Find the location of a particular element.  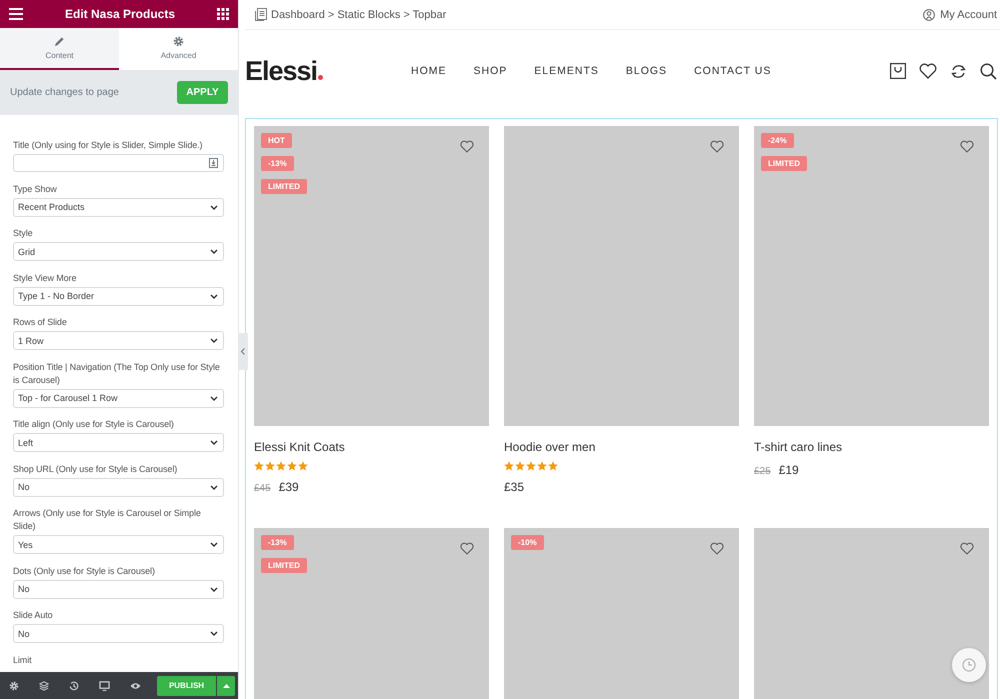

select-field: Type 1 - No Border is located at coordinates (118, 296).